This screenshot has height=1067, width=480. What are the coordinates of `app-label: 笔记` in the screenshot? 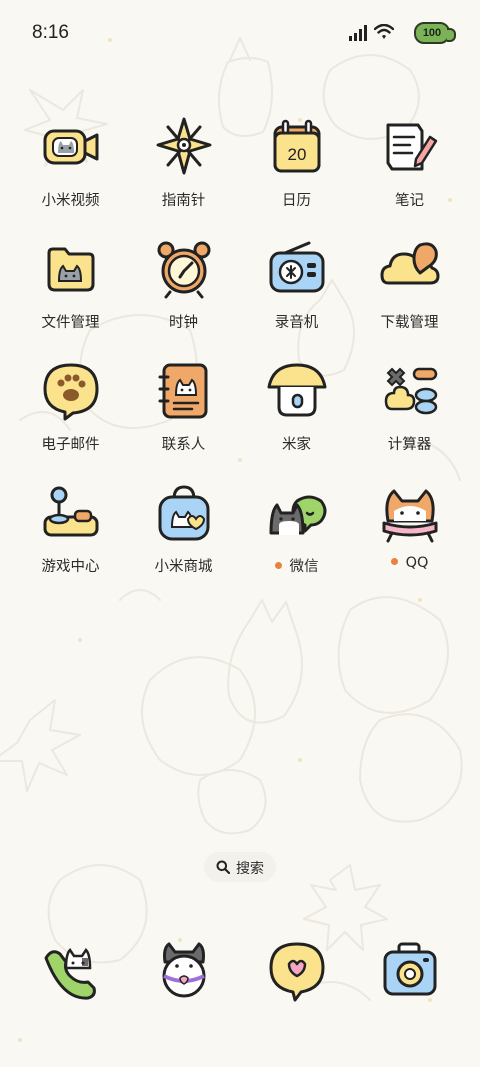 It's located at (409, 201).